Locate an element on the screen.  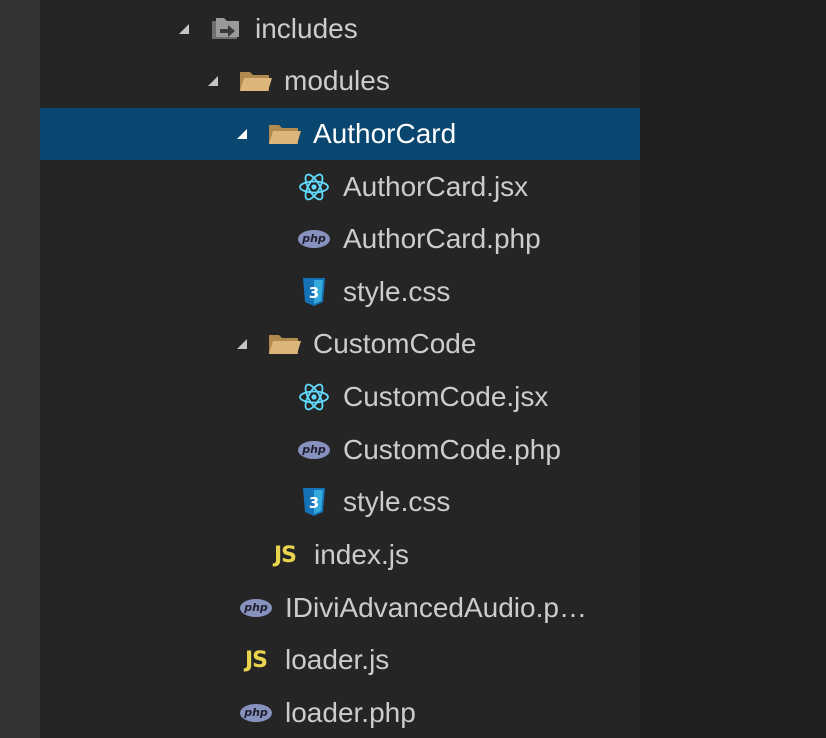
tree-item-loader-js: JS loader.js is located at coordinates (340, 660).